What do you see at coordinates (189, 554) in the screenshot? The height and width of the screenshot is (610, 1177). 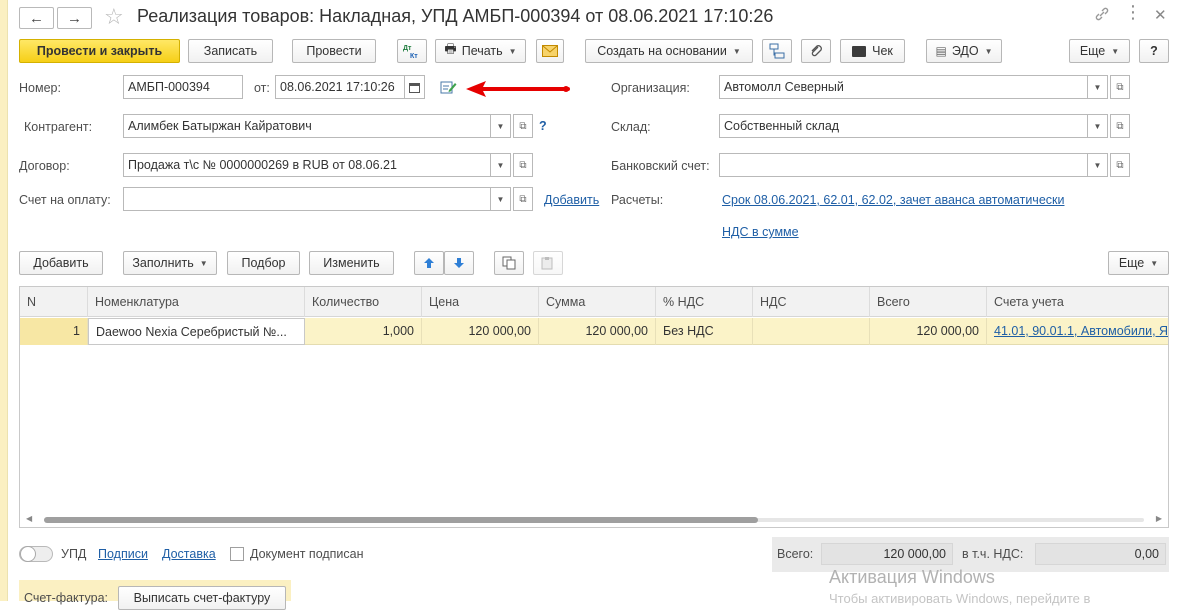 I see `delivery-link: Доставка` at bounding box center [189, 554].